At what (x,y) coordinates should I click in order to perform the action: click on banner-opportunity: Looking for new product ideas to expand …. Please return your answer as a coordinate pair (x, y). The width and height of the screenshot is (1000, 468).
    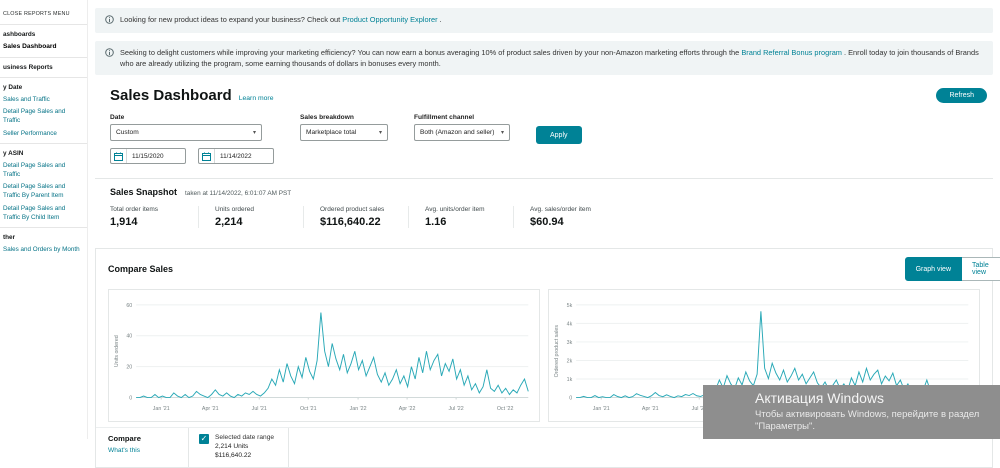
    Looking at the image, I should click on (544, 21).